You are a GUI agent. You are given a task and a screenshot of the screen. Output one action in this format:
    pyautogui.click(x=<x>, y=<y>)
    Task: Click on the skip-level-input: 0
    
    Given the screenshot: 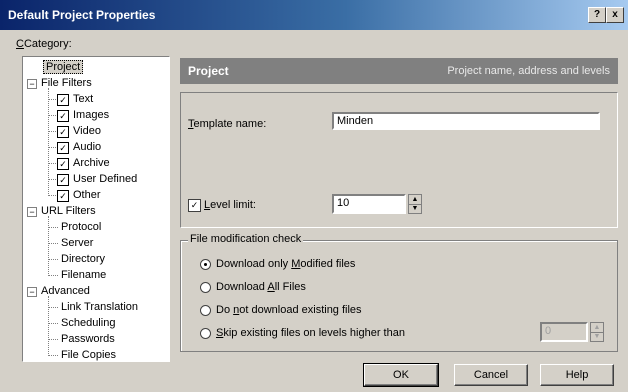 What is the action you would take?
    pyautogui.click(x=564, y=332)
    